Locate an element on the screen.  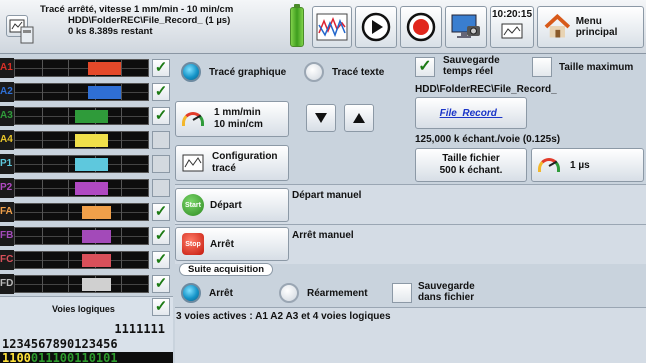
channel-row-a1: A1 ✓ is located at coordinates (86, 68).